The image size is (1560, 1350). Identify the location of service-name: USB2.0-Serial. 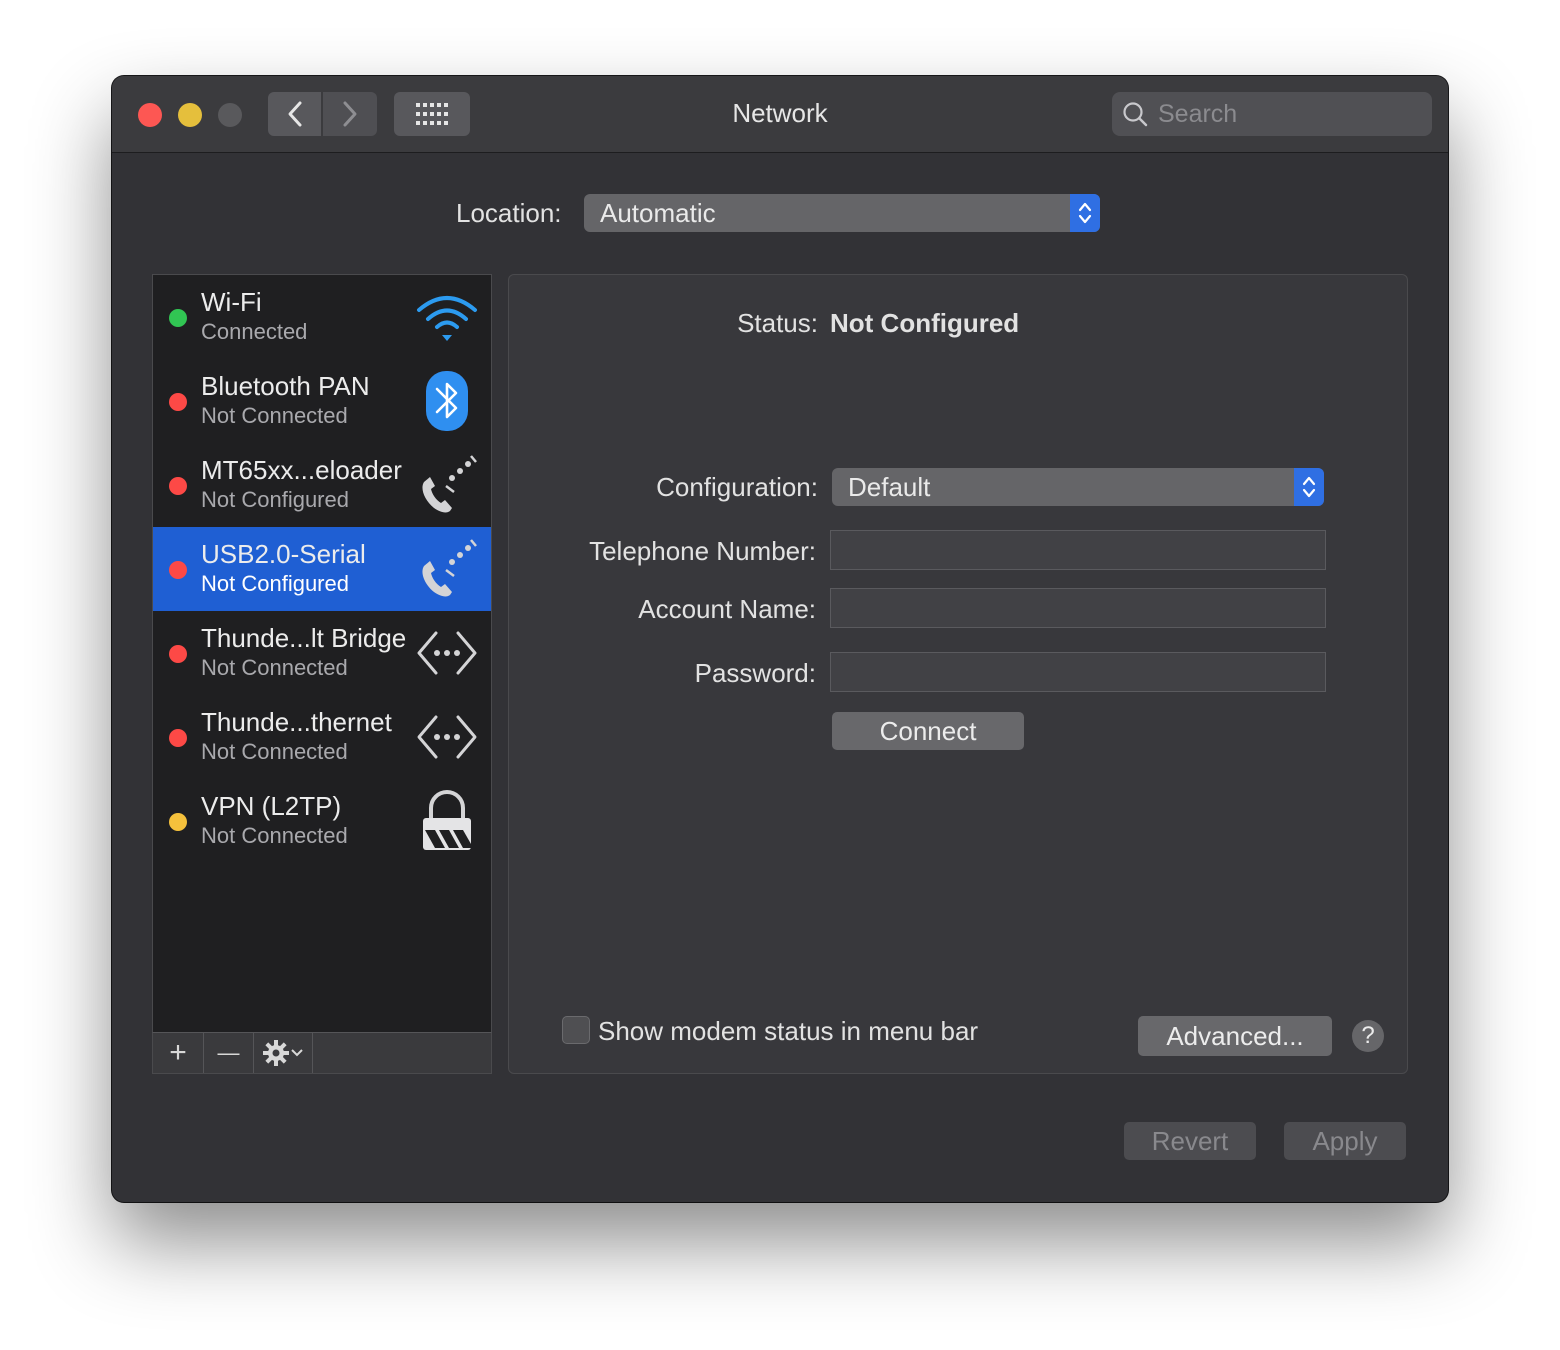
(283, 554).